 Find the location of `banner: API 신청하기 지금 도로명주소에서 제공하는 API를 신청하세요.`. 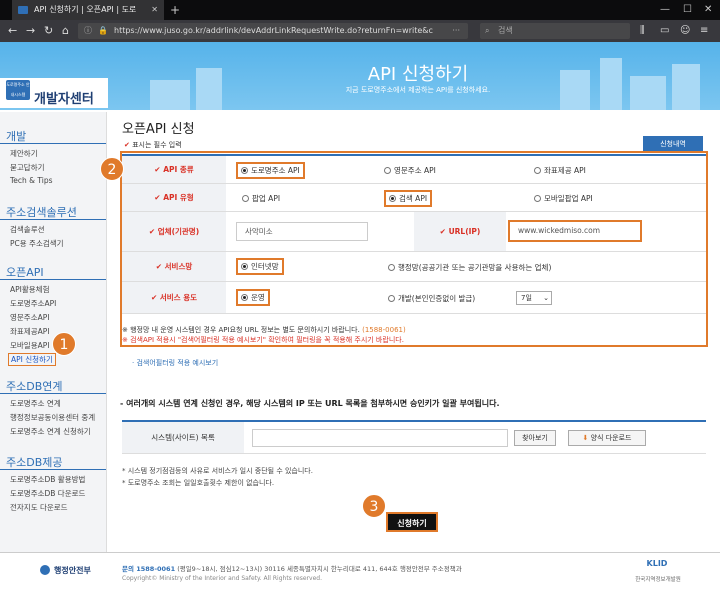

banner: API 신청하기 지금 도로명주소에서 제공하는 API를 신청하세요. is located at coordinates (360, 76).